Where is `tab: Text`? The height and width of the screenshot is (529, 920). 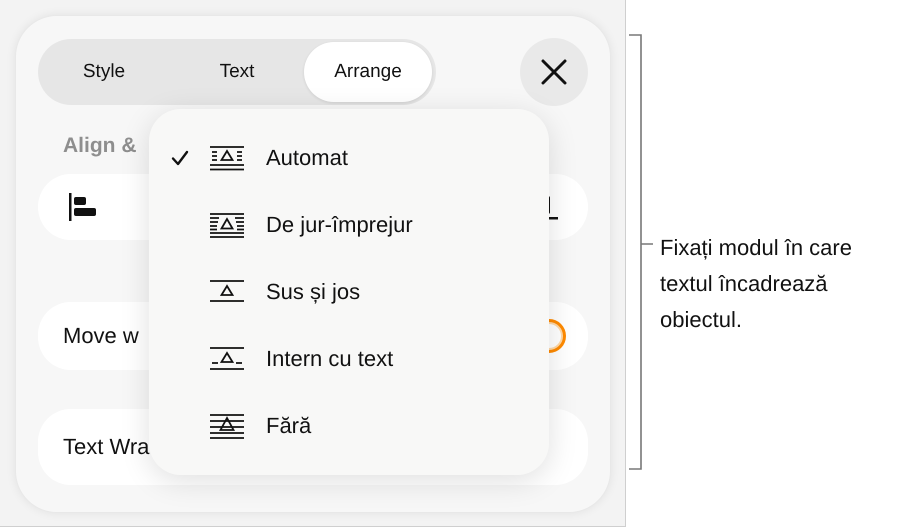 tab: Text is located at coordinates (237, 72).